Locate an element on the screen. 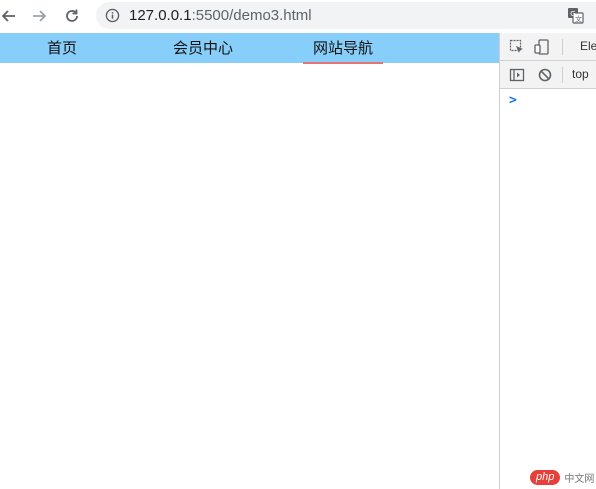 The width and height of the screenshot is (596, 489). nav-item-member-center: 会员中心 is located at coordinates (203, 48).